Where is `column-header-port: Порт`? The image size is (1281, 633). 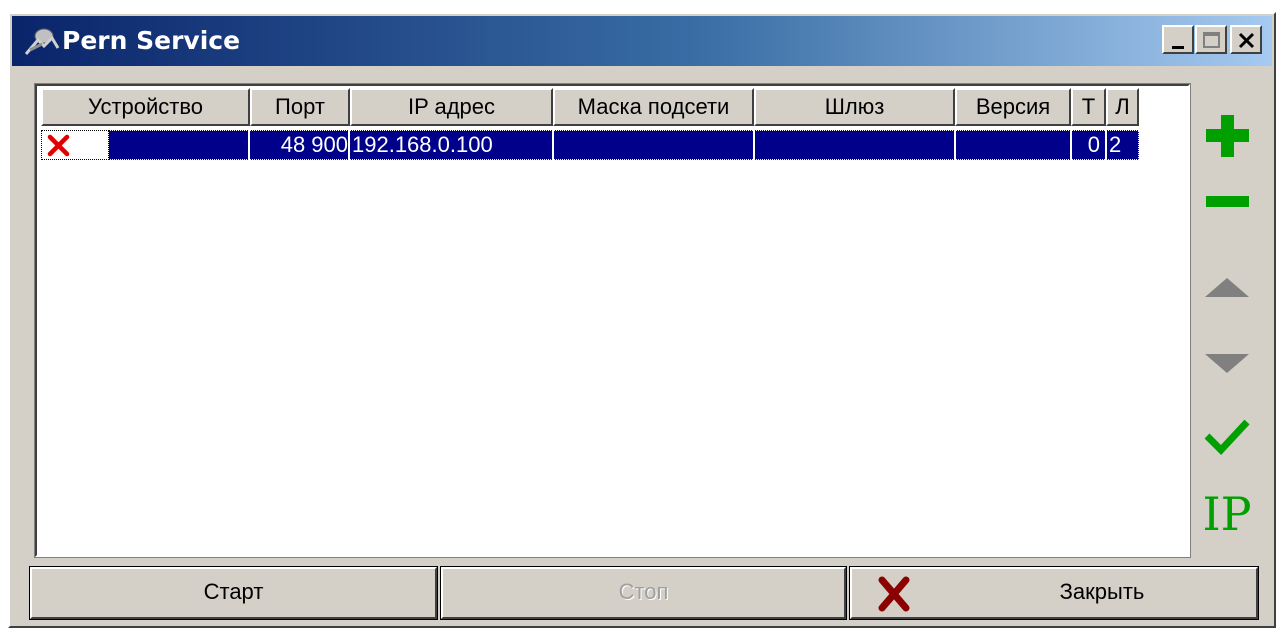
column-header-port: Порт is located at coordinates (300, 107).